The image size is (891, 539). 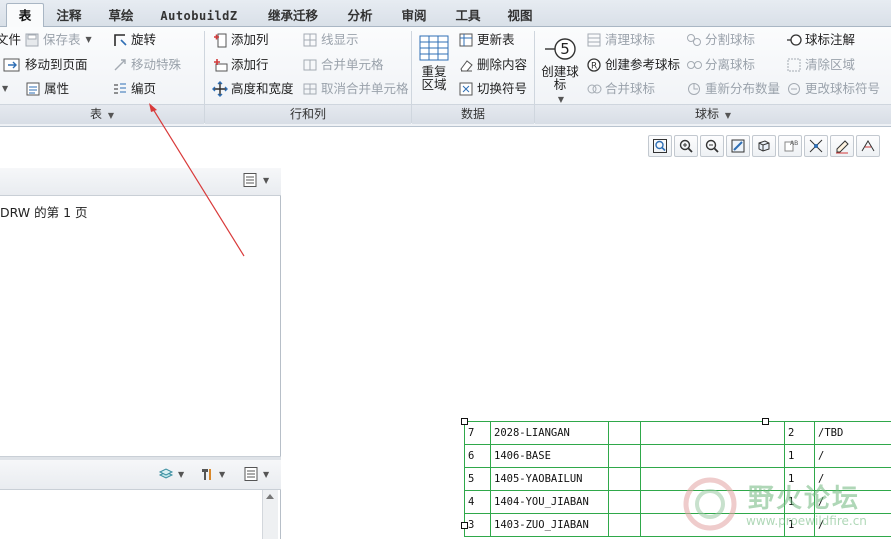 What do you see at coordinates (102, 114) in the screenshot?
I see `table-group-footer: 表 ▼` at bounding box center [102, 114].